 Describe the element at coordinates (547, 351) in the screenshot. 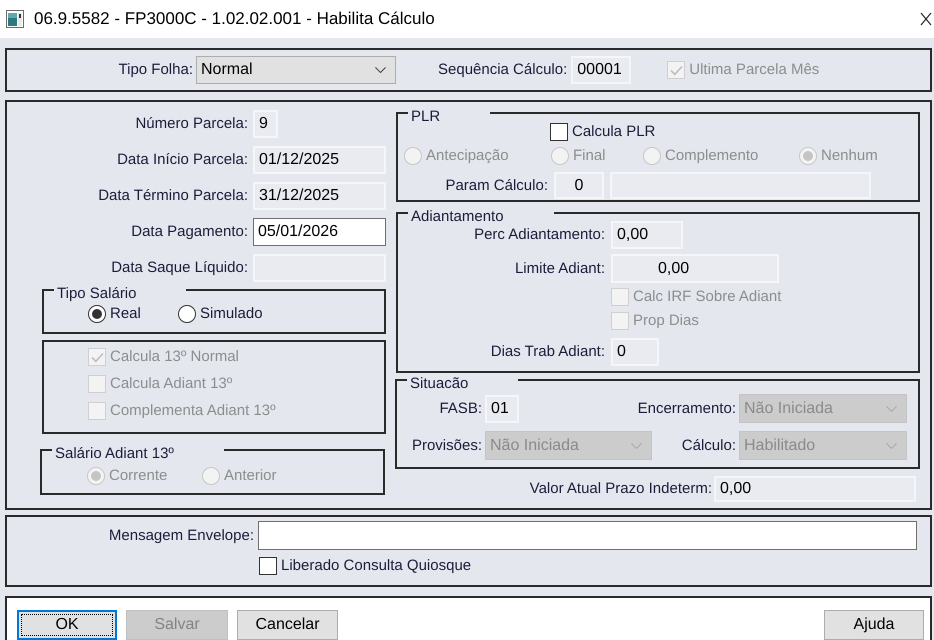

I see `field-label: Dias Trab Adiant:` at that location.